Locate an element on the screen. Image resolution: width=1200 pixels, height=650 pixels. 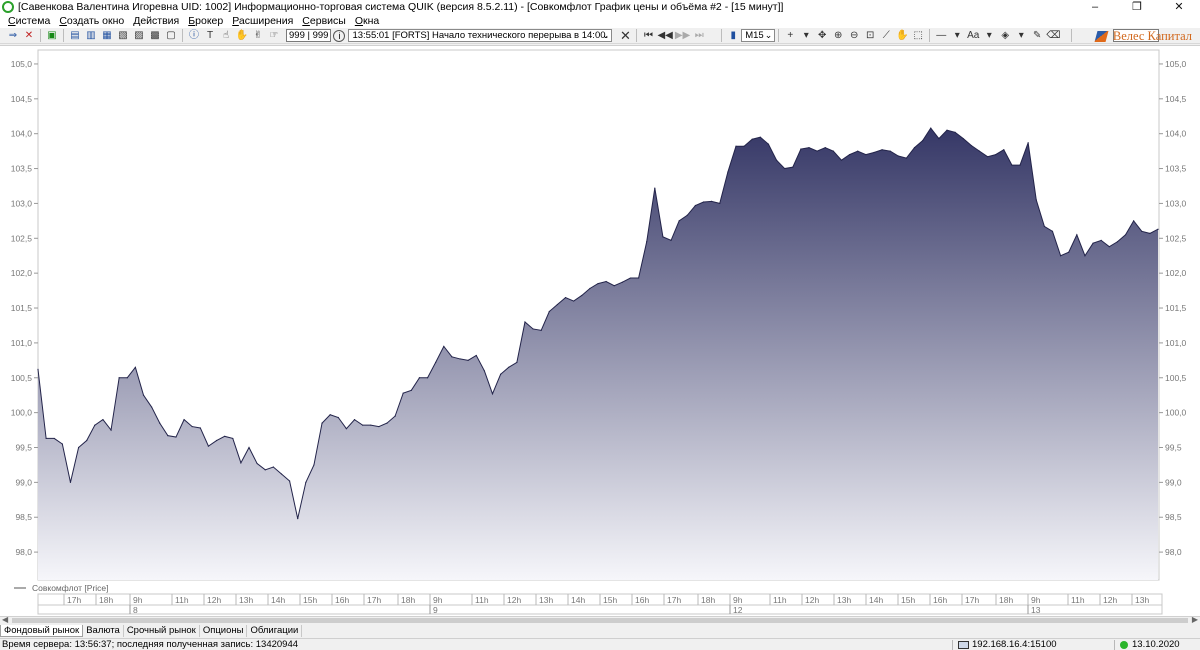
tab-stock-market: Фондовый рынок is located at coordinates (42, 631).